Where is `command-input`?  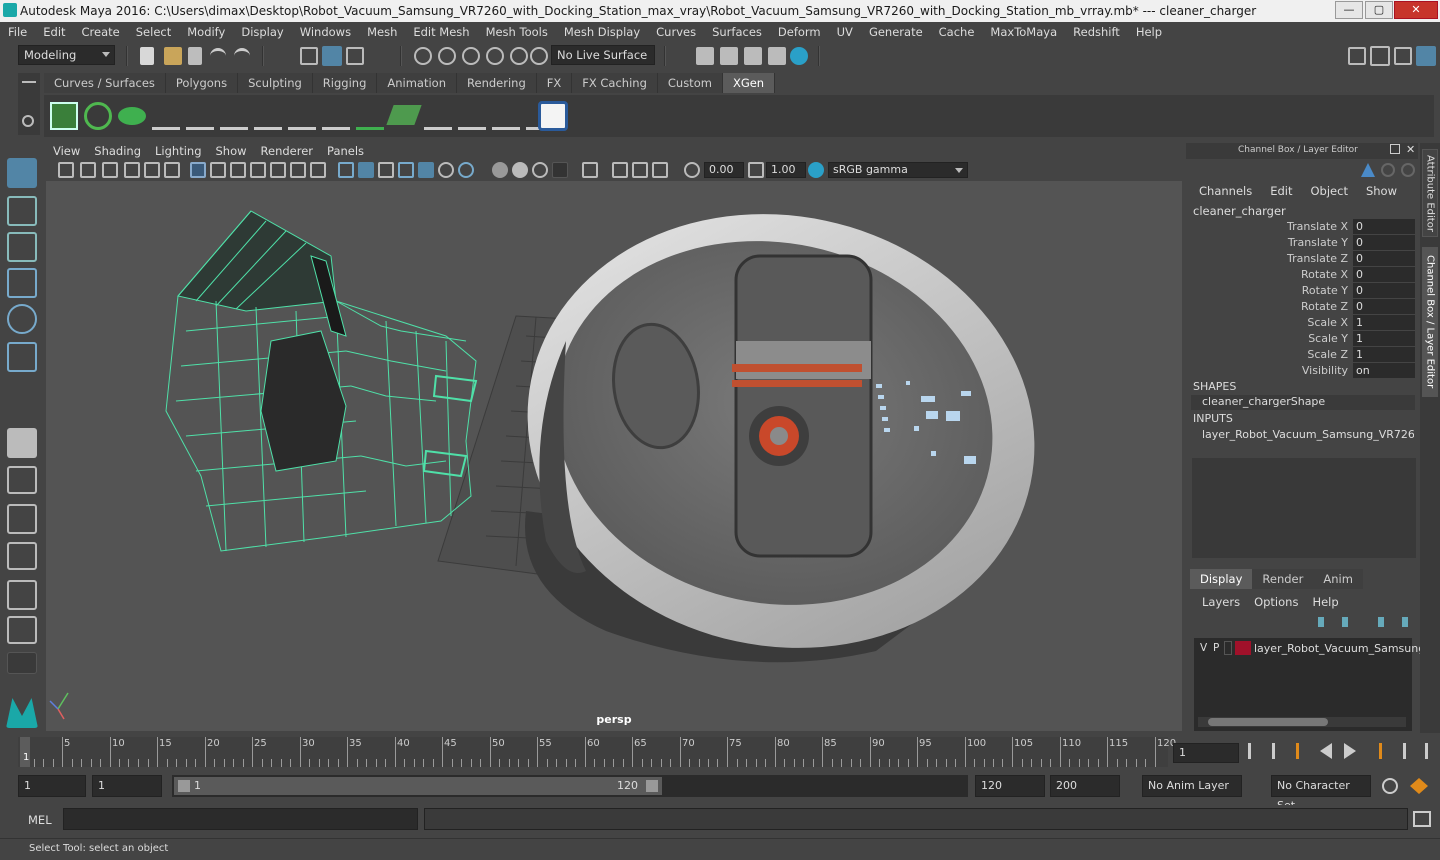 command-input is located at coordinates (240, 819).